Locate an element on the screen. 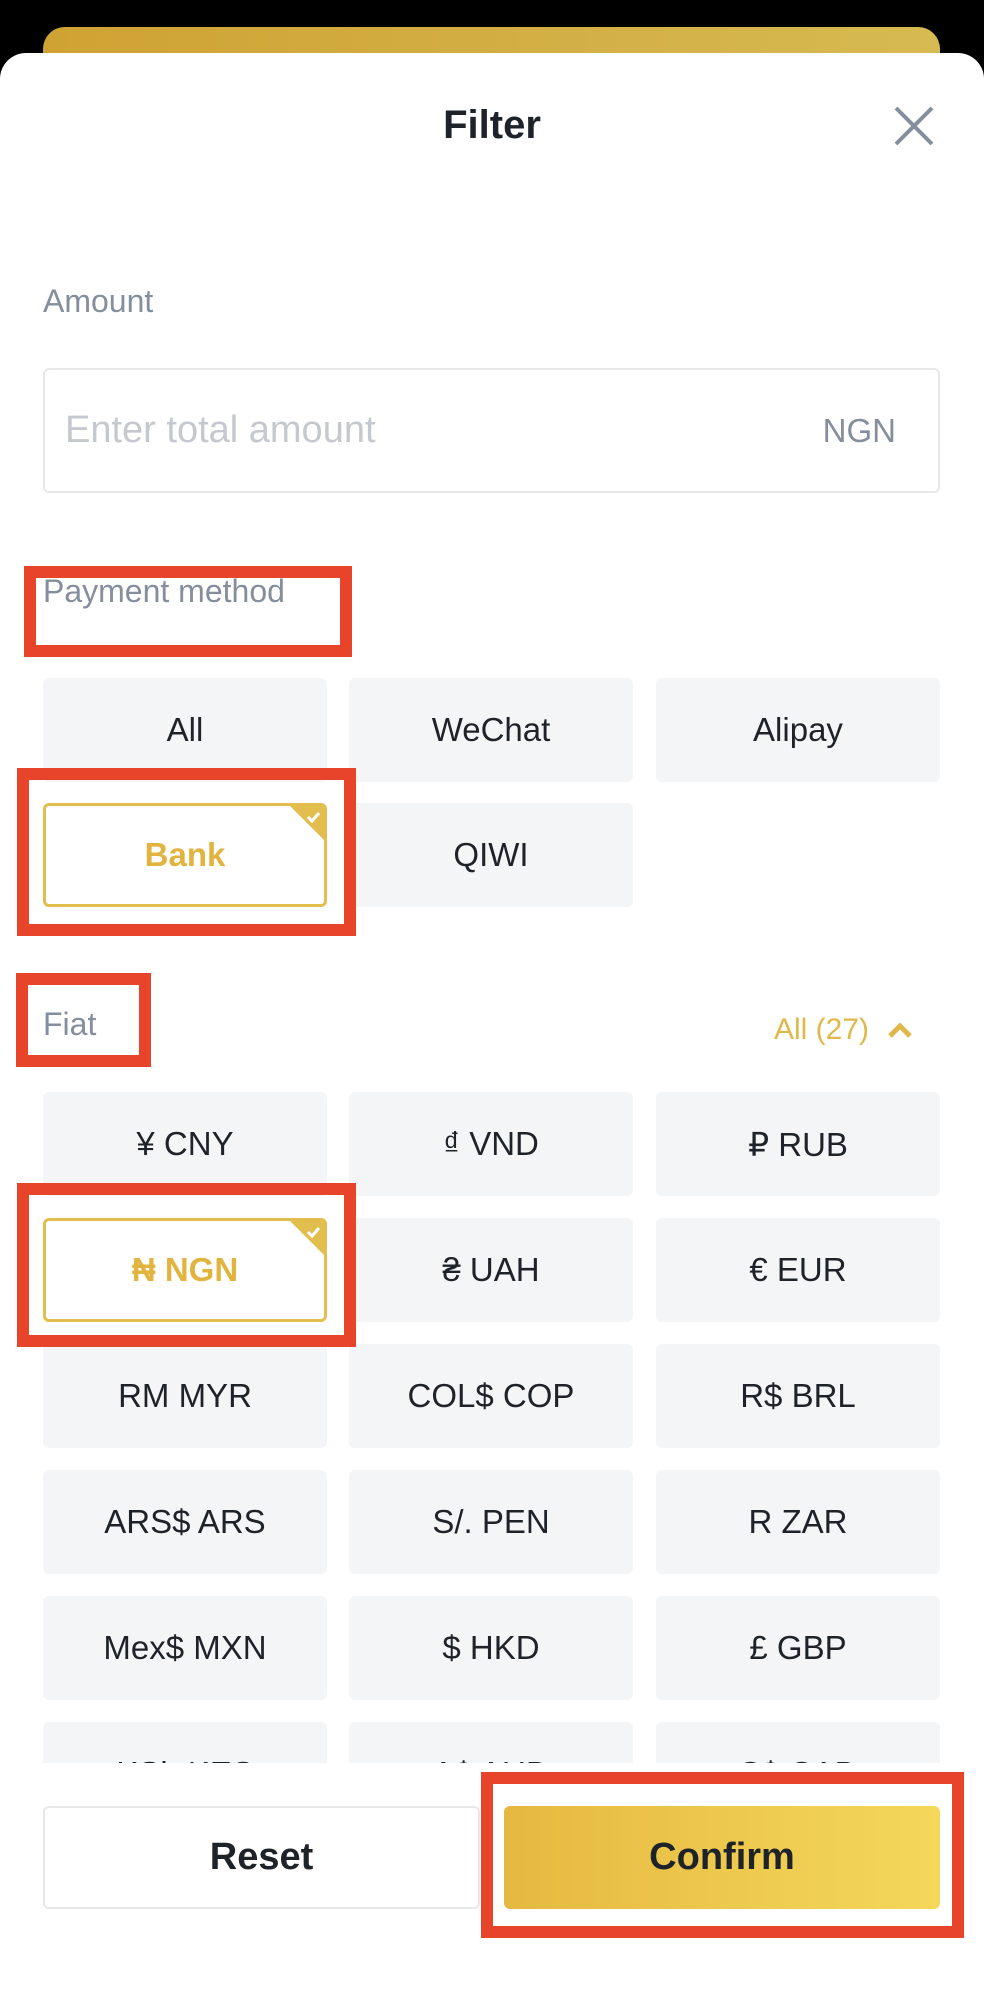 The image size is (984, 1999). fiat-option: C$ CAD is located at coordinates (798, 1742).